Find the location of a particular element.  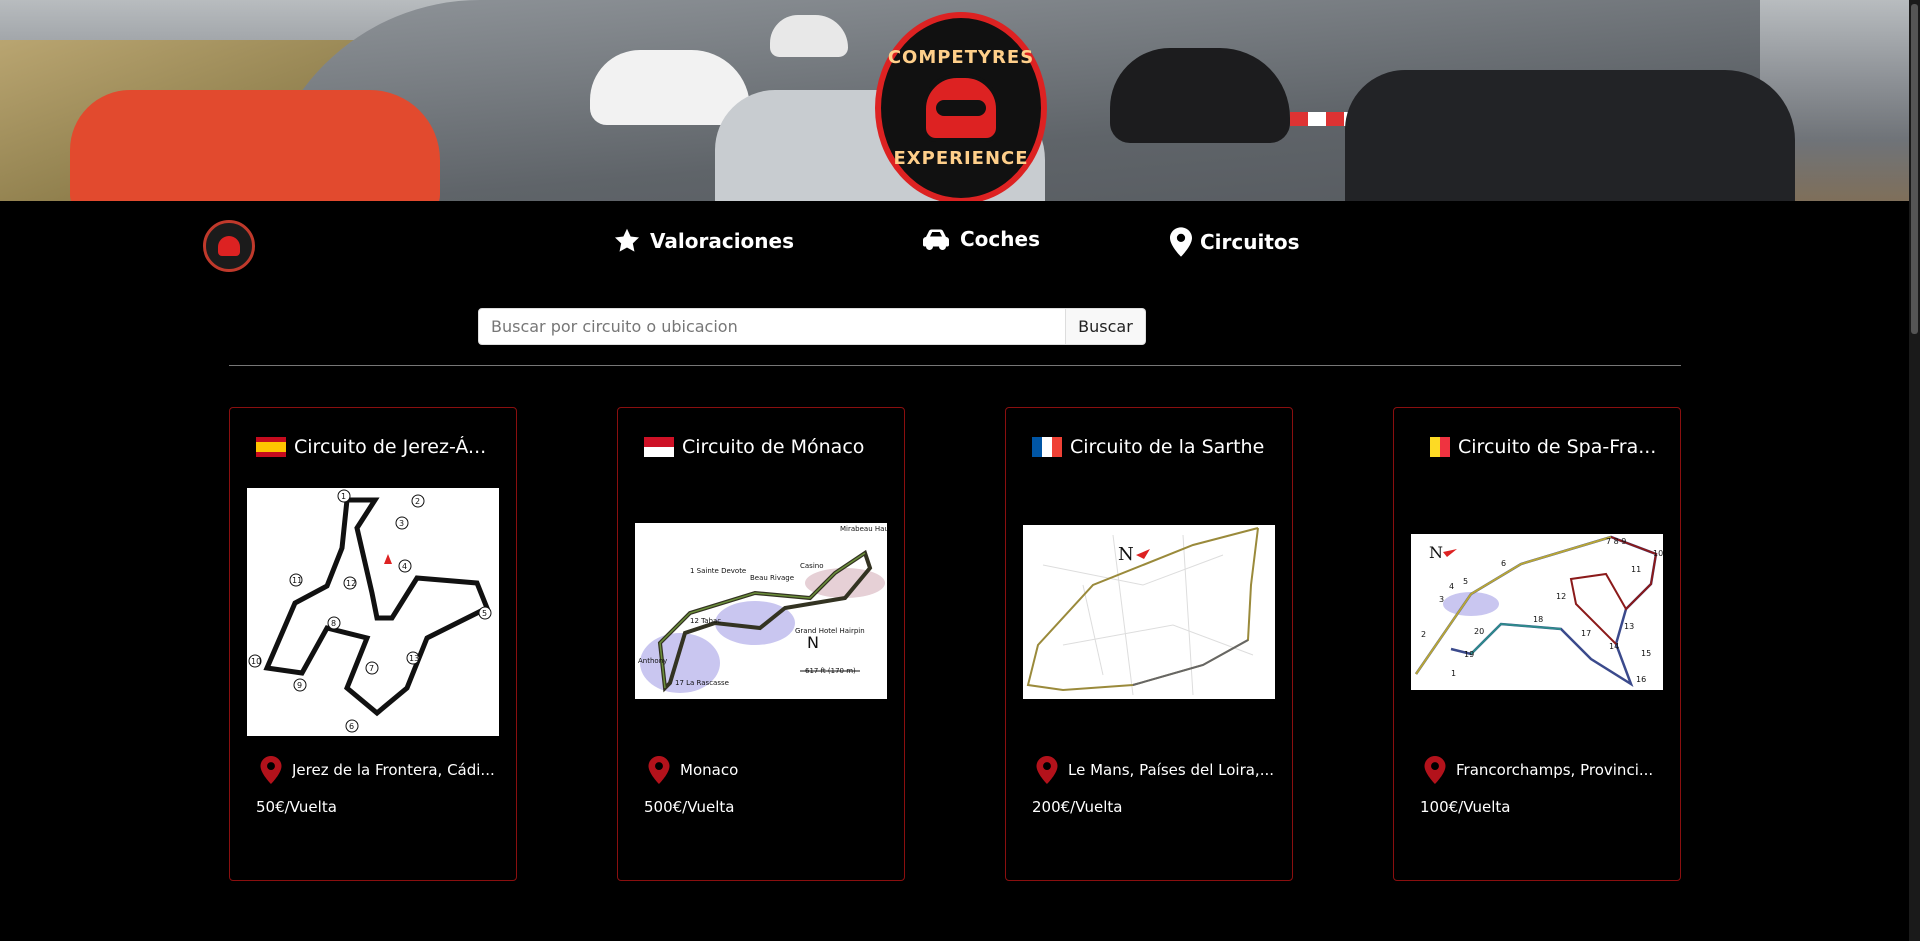

logo-top-text: COMPETYRES is located at coordinates (961, 57).